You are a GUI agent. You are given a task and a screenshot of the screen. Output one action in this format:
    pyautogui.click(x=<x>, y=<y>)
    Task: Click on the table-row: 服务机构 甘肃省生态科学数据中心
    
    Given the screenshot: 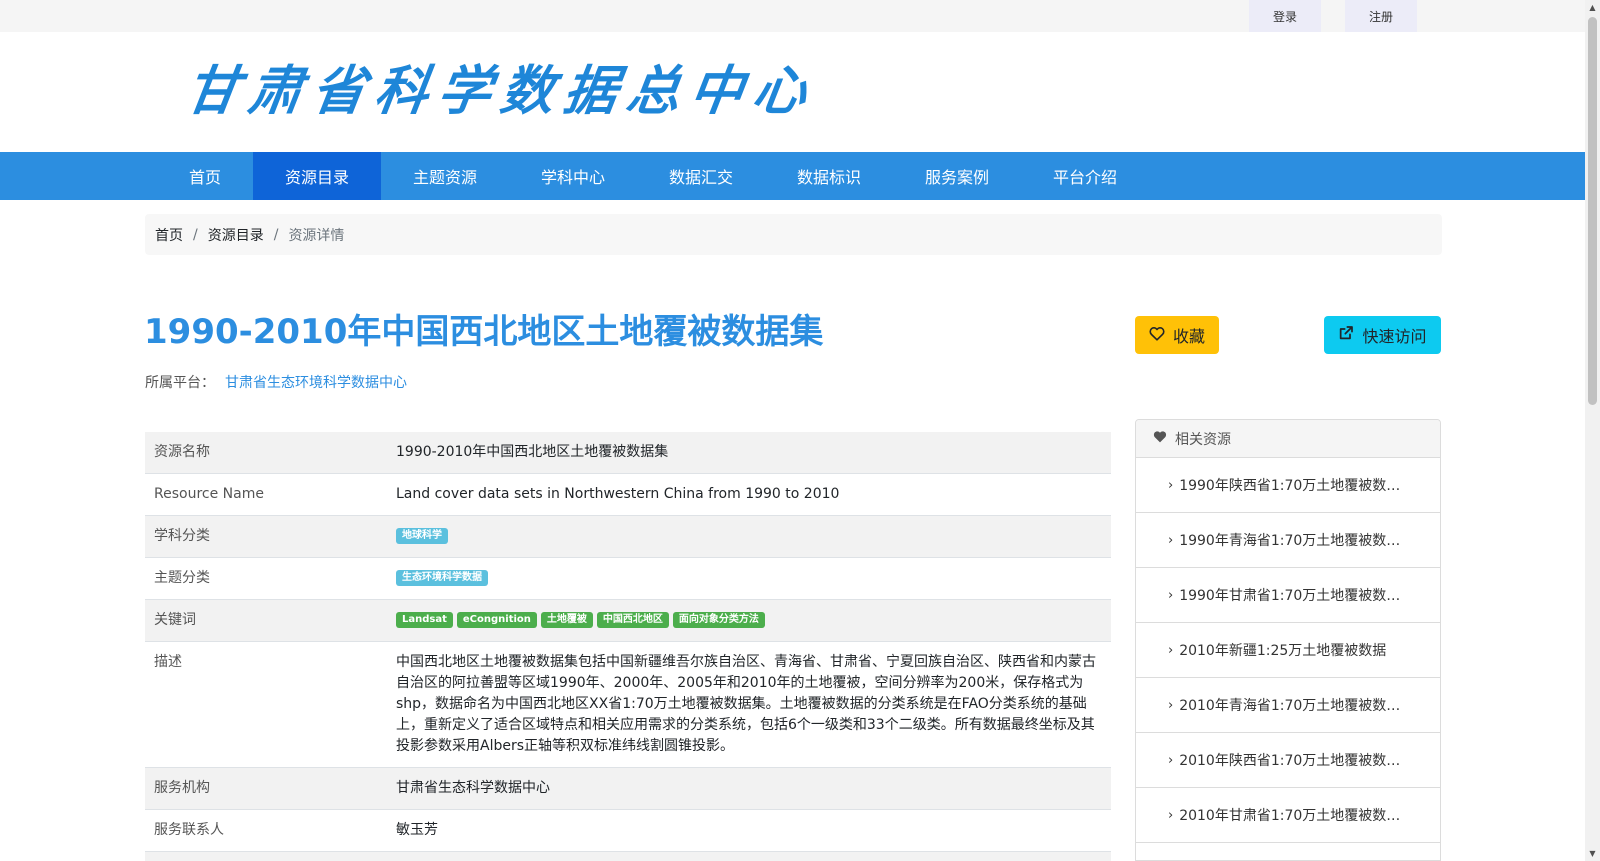 What is the action you would take?
    pyautogui.click(x=628, y=788)
    